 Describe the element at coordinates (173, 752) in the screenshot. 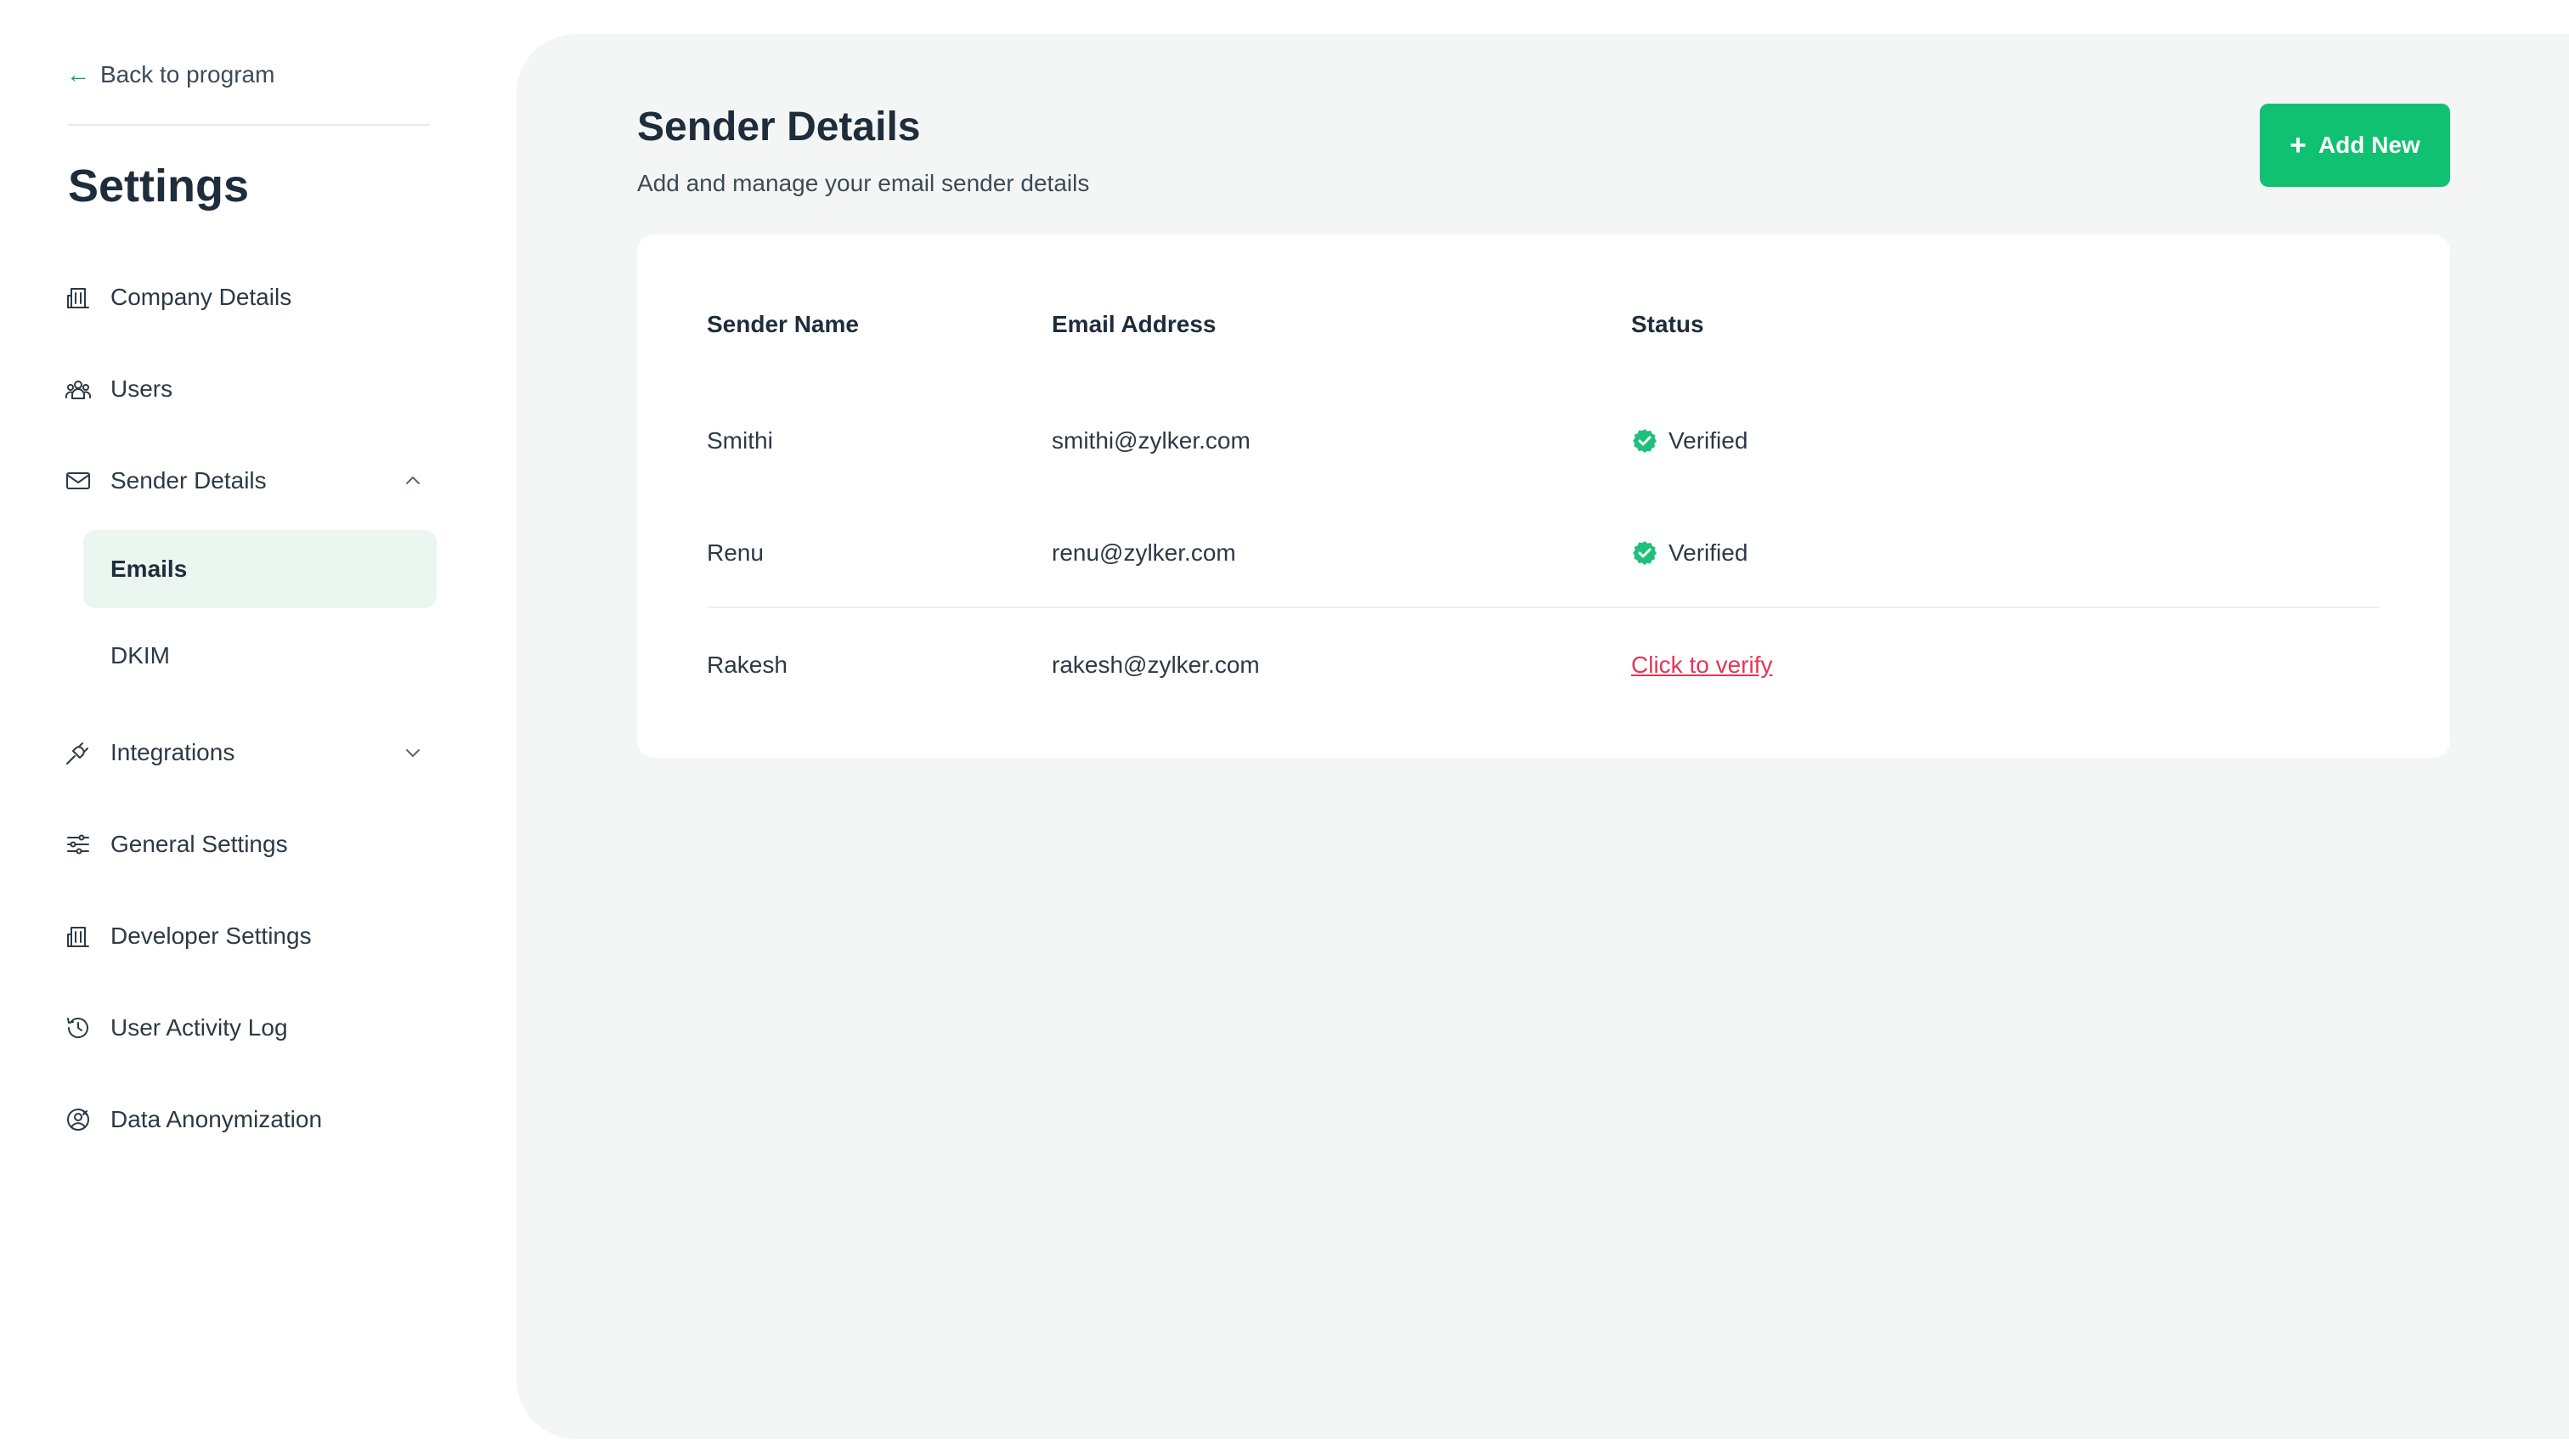

I see `sidebar-item-label: Integrations` at that location.